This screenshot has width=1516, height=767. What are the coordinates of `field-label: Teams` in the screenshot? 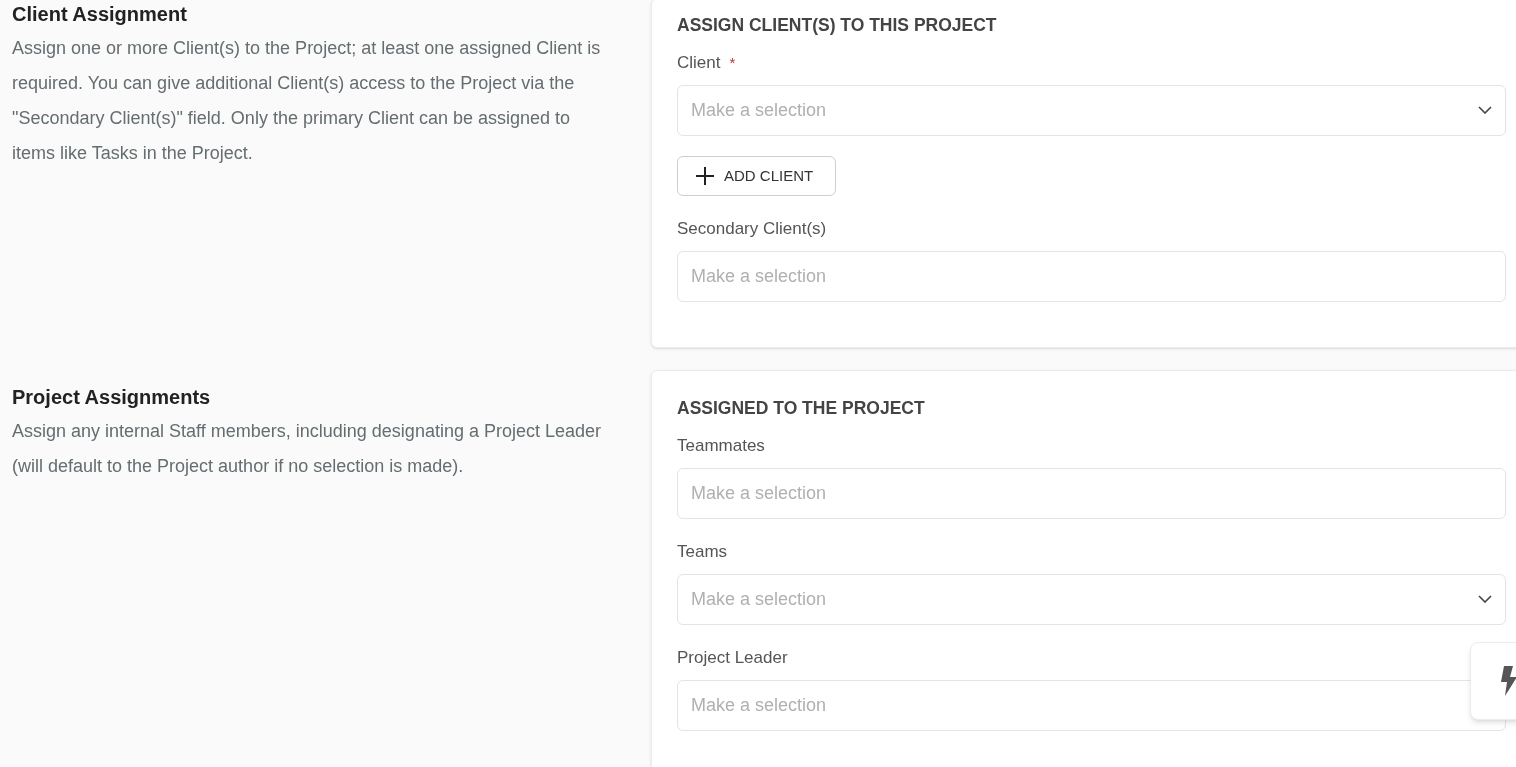 It's located at (702, 552).